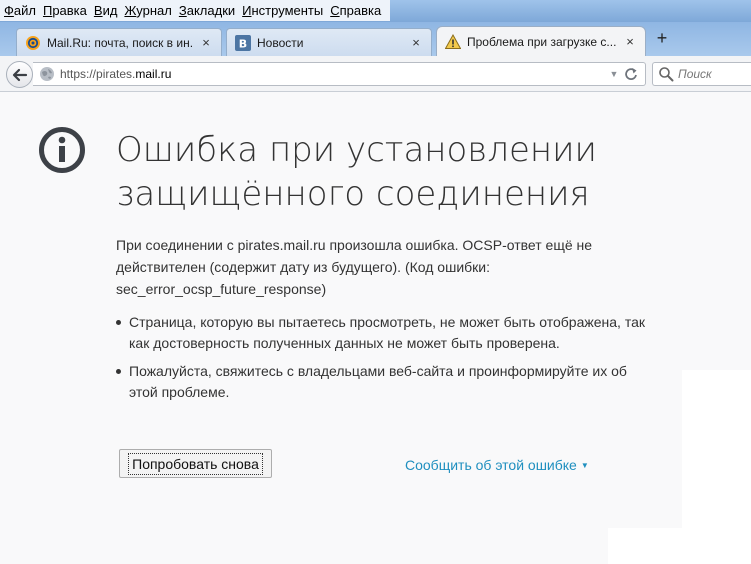 The image size is (751, 564). What do you see at coordinates (662, 38) in the screenshot?
I see `new-tab-button: +` at bounding box center [662, 38].